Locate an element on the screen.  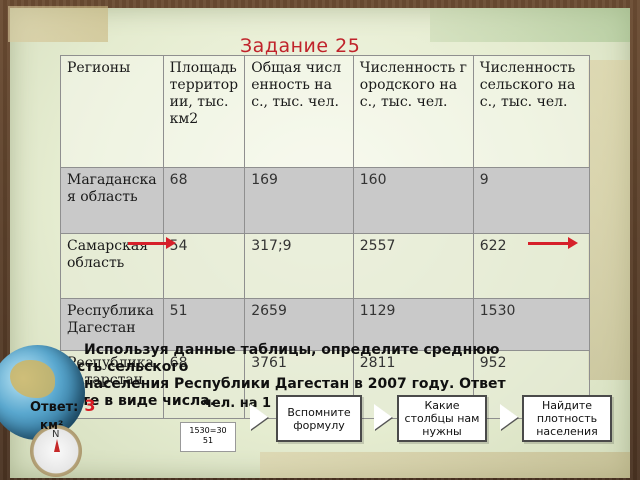
answer-value: 3 is located at coordinates (90, 405).